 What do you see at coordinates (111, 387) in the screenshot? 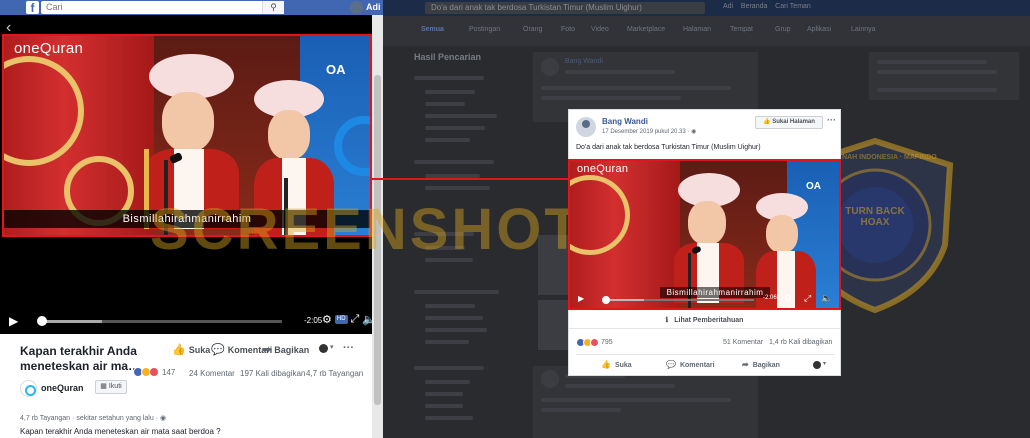
I see `follow-button: ▦ Ikuti` at bounding box center [111, 387].